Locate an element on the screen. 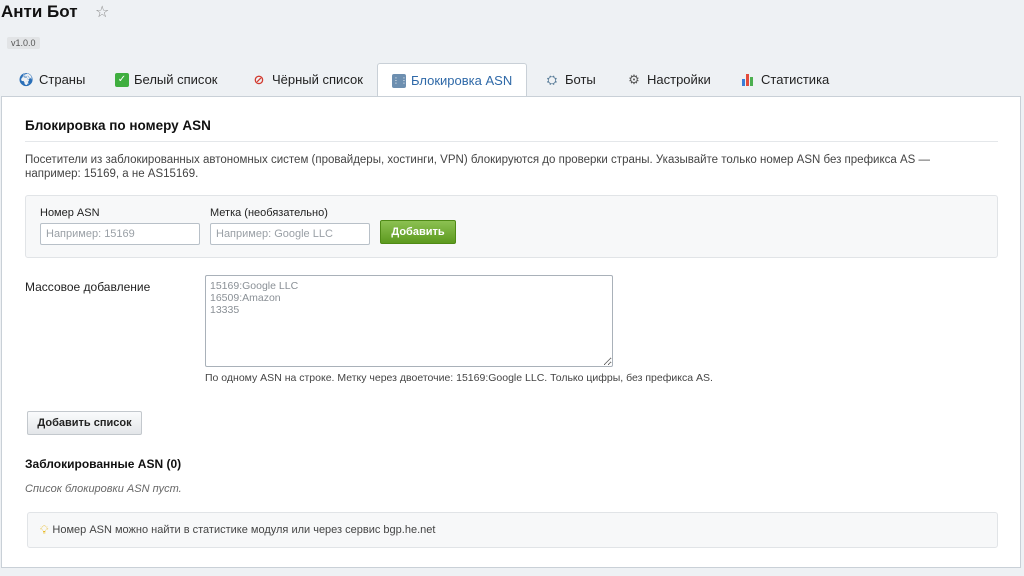 The image size is (1024, 576). tab-label: Боты is located at coordinates (580, 79).